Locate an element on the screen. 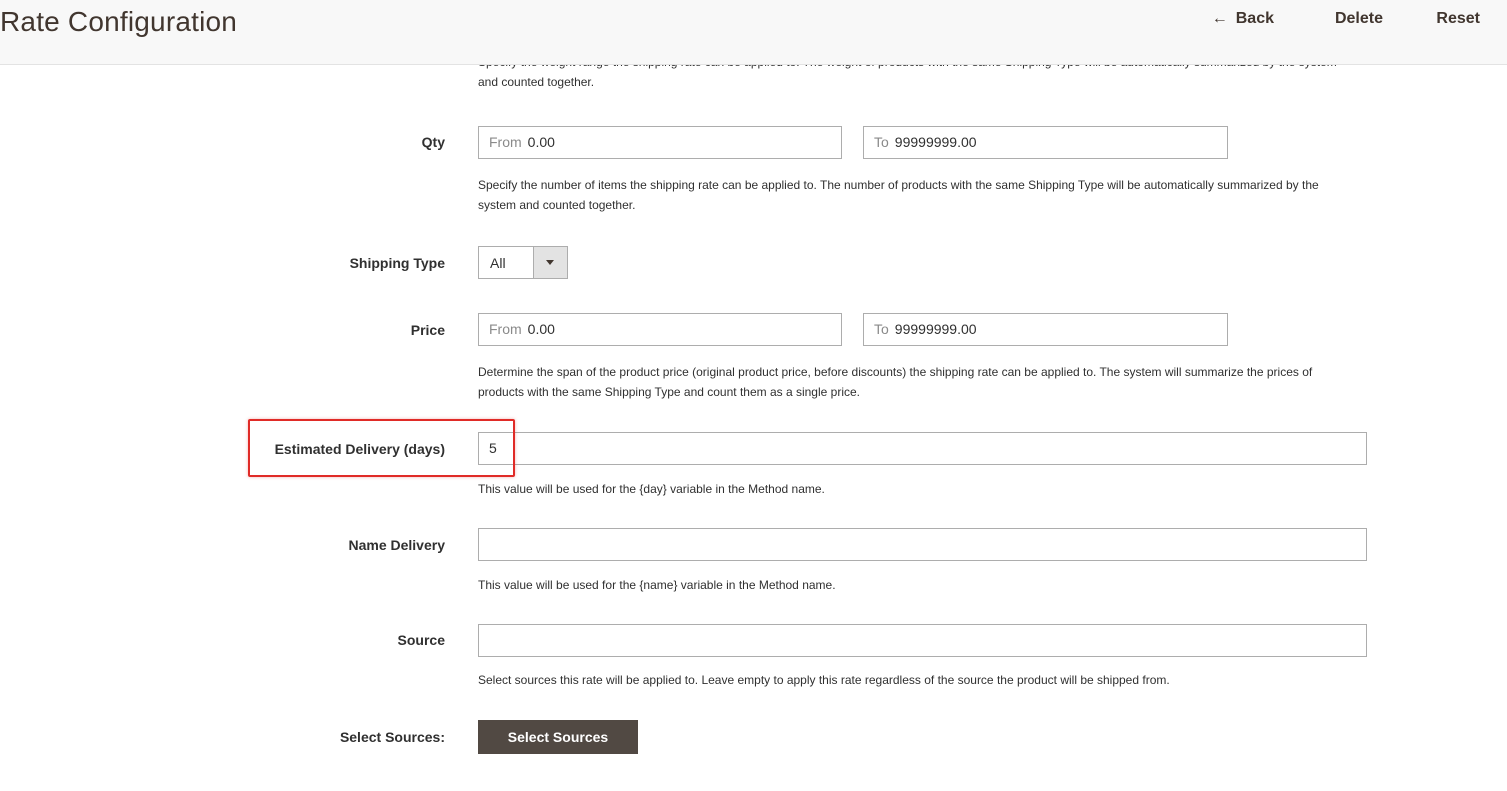  name-delivery-input is located at coordinates (922, 544).